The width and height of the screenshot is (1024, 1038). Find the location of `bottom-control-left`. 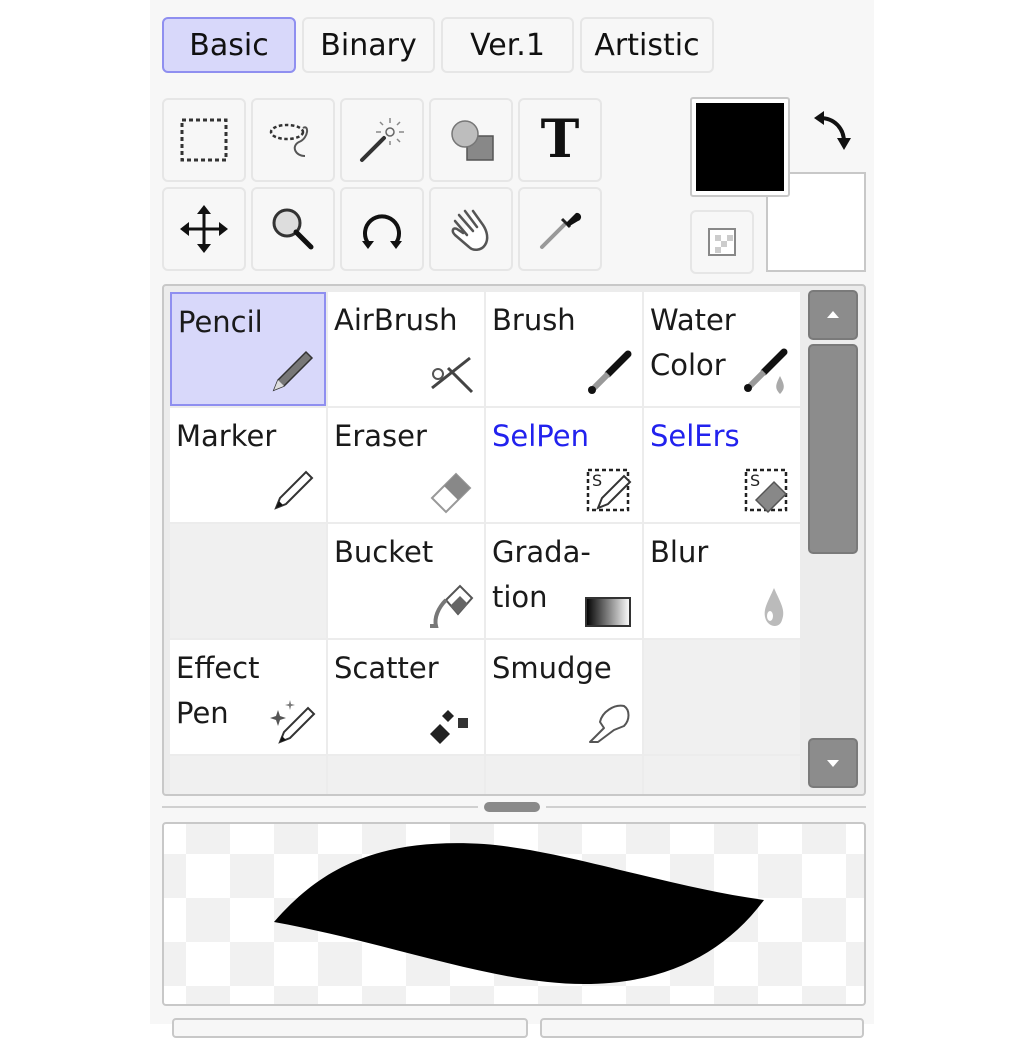

bottom-control-left is located at coordinates (350, 1028).